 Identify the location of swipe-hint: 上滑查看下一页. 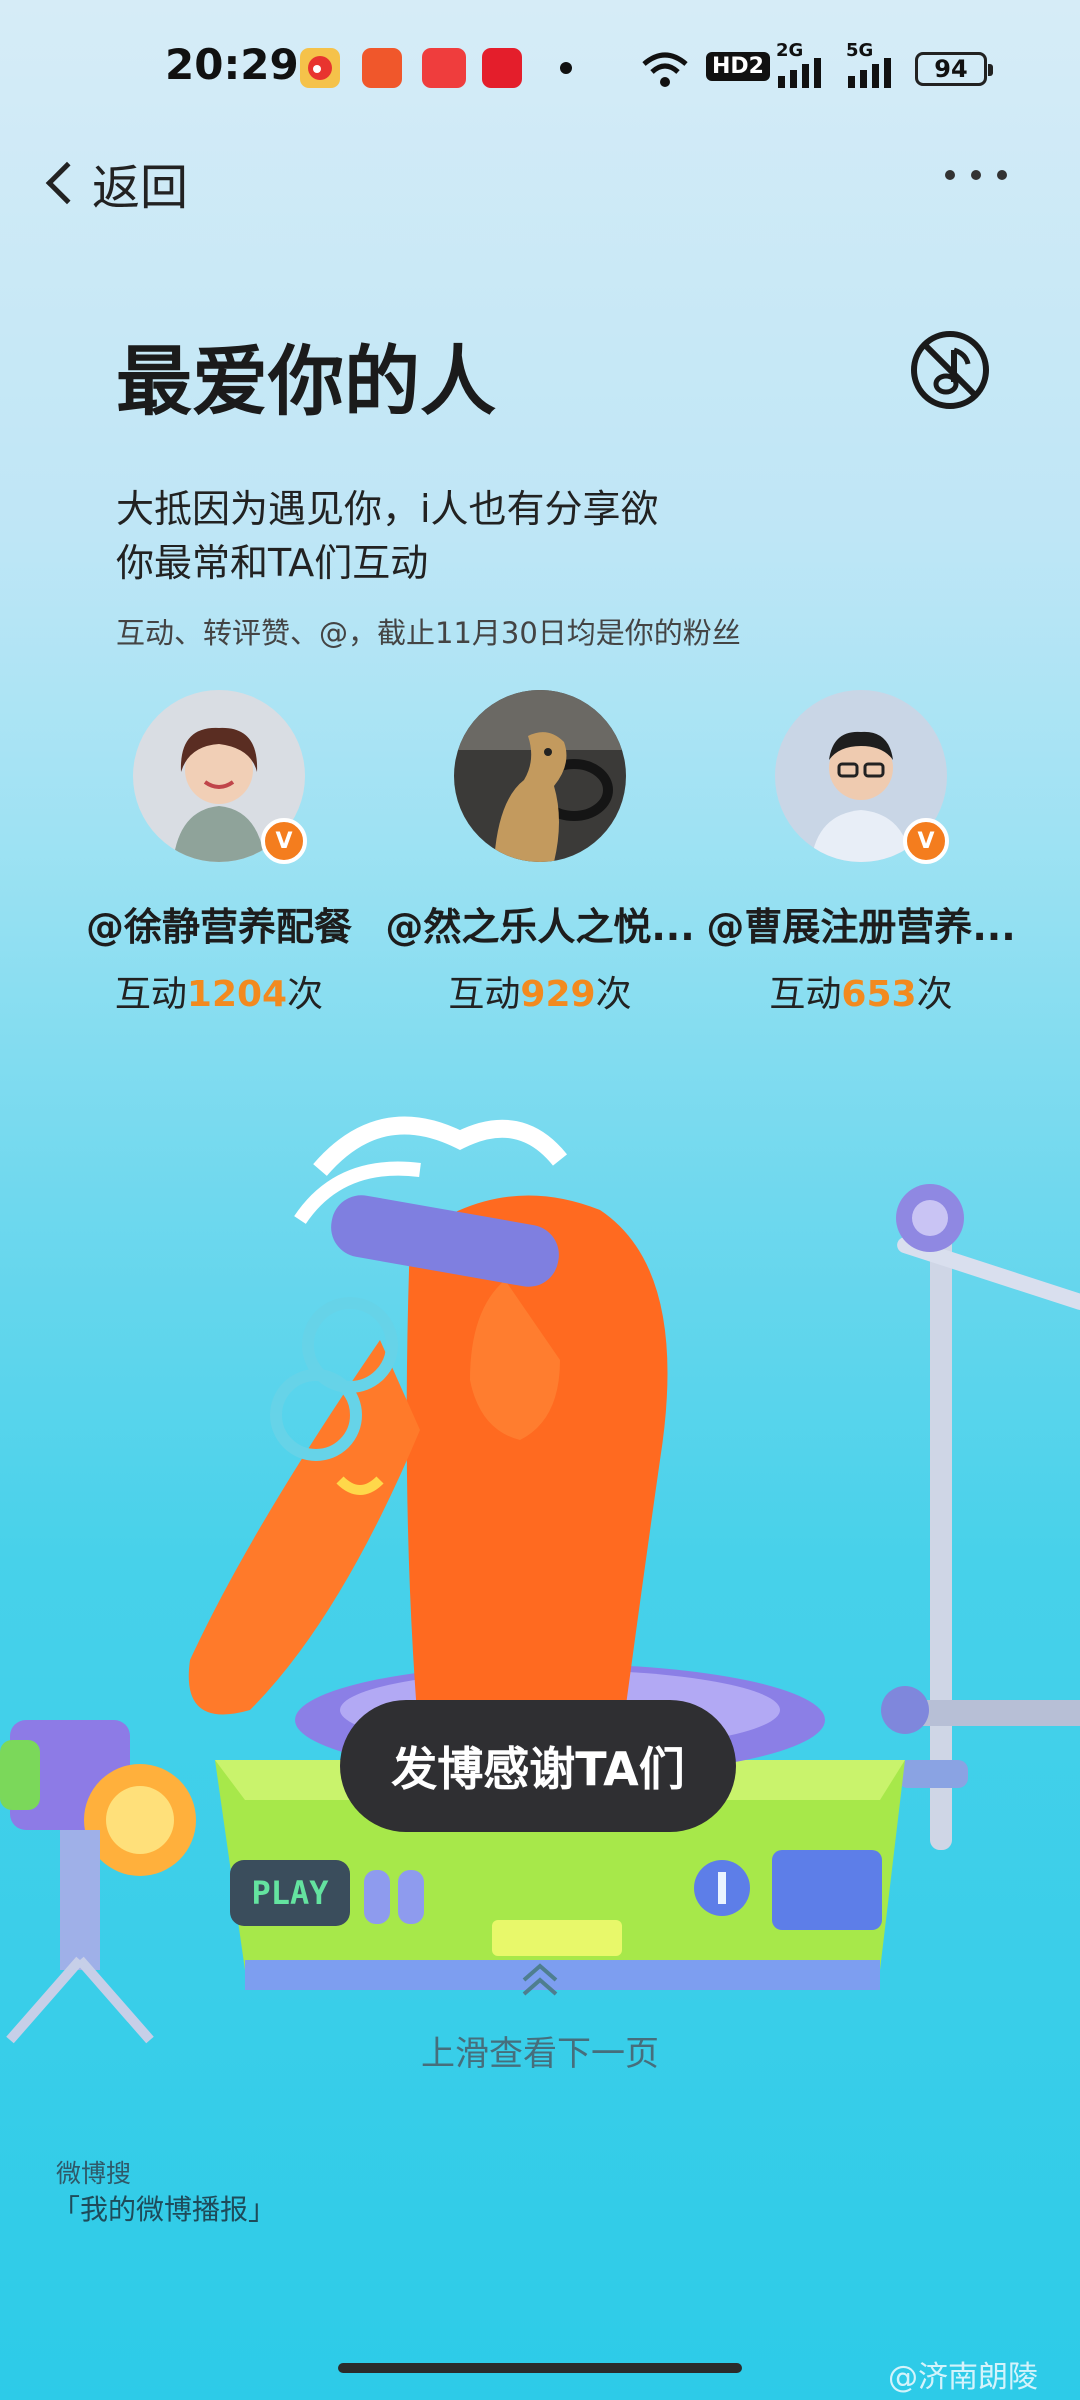
(540, 2050).